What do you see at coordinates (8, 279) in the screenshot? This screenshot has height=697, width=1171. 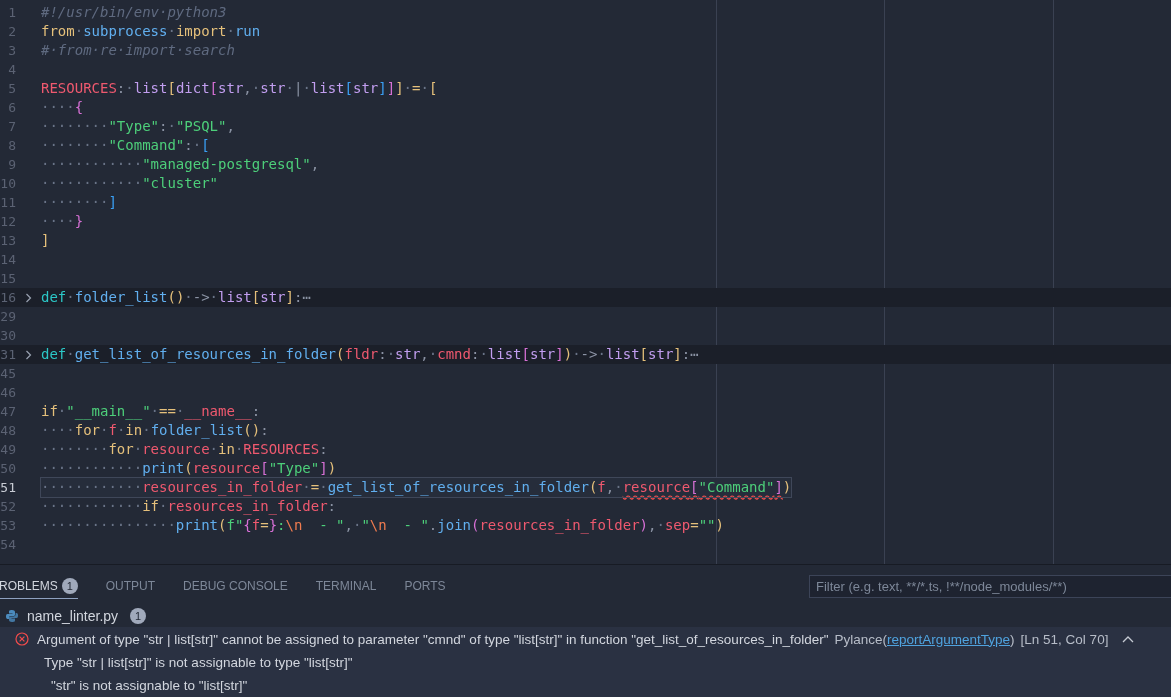 I see `line-number: 15` at bounding box center [8, 279].